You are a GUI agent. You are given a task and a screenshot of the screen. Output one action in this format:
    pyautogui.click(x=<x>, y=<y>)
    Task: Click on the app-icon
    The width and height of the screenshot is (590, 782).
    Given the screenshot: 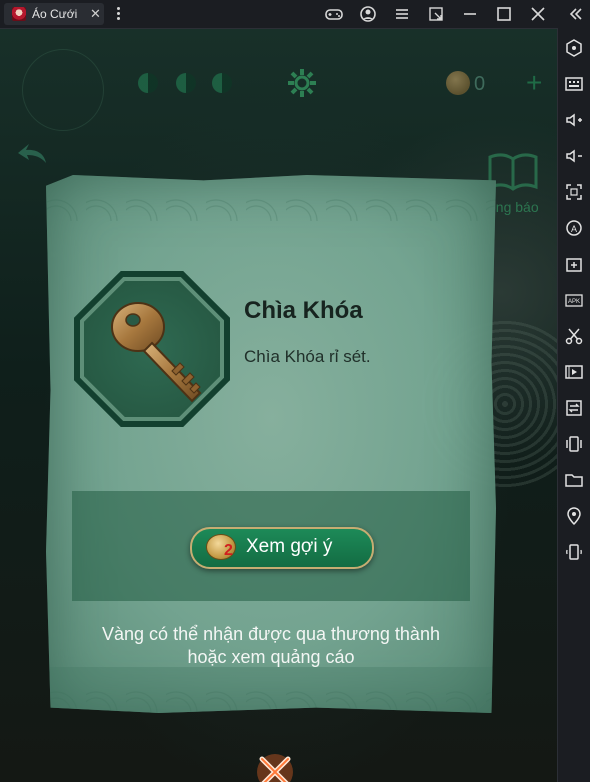 What is the action you would take?
    pyautogui.click(x=19, y=14)
    